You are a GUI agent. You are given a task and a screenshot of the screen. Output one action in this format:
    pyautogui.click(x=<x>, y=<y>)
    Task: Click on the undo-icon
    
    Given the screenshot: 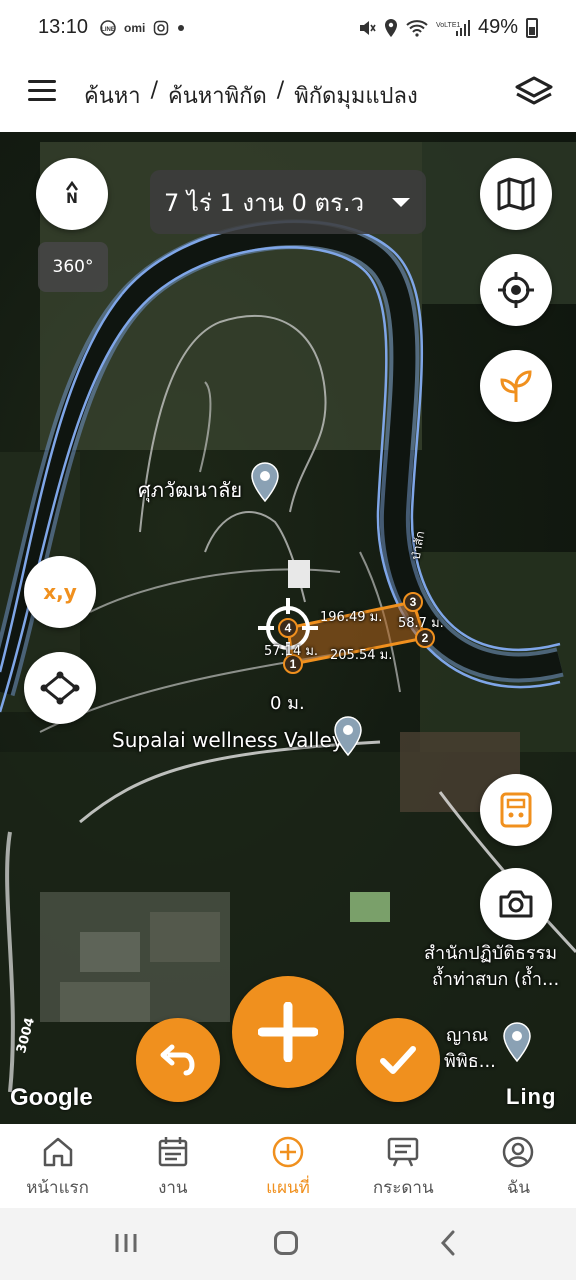 What is the action you would take?
    pyautogui.click(x=177, y=1060)
    